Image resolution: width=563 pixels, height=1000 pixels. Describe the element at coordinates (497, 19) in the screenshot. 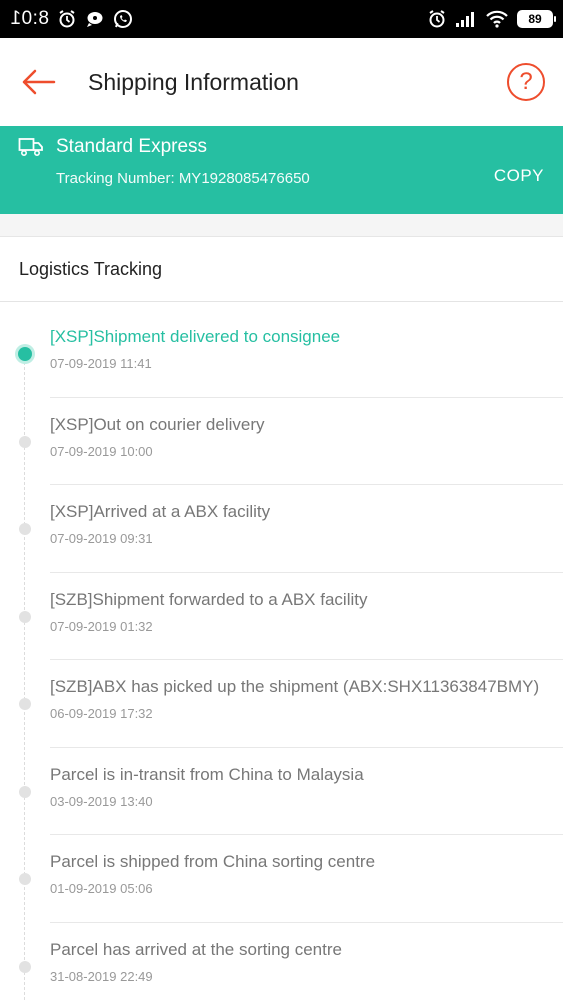

I see `wifi-icon` at that location.